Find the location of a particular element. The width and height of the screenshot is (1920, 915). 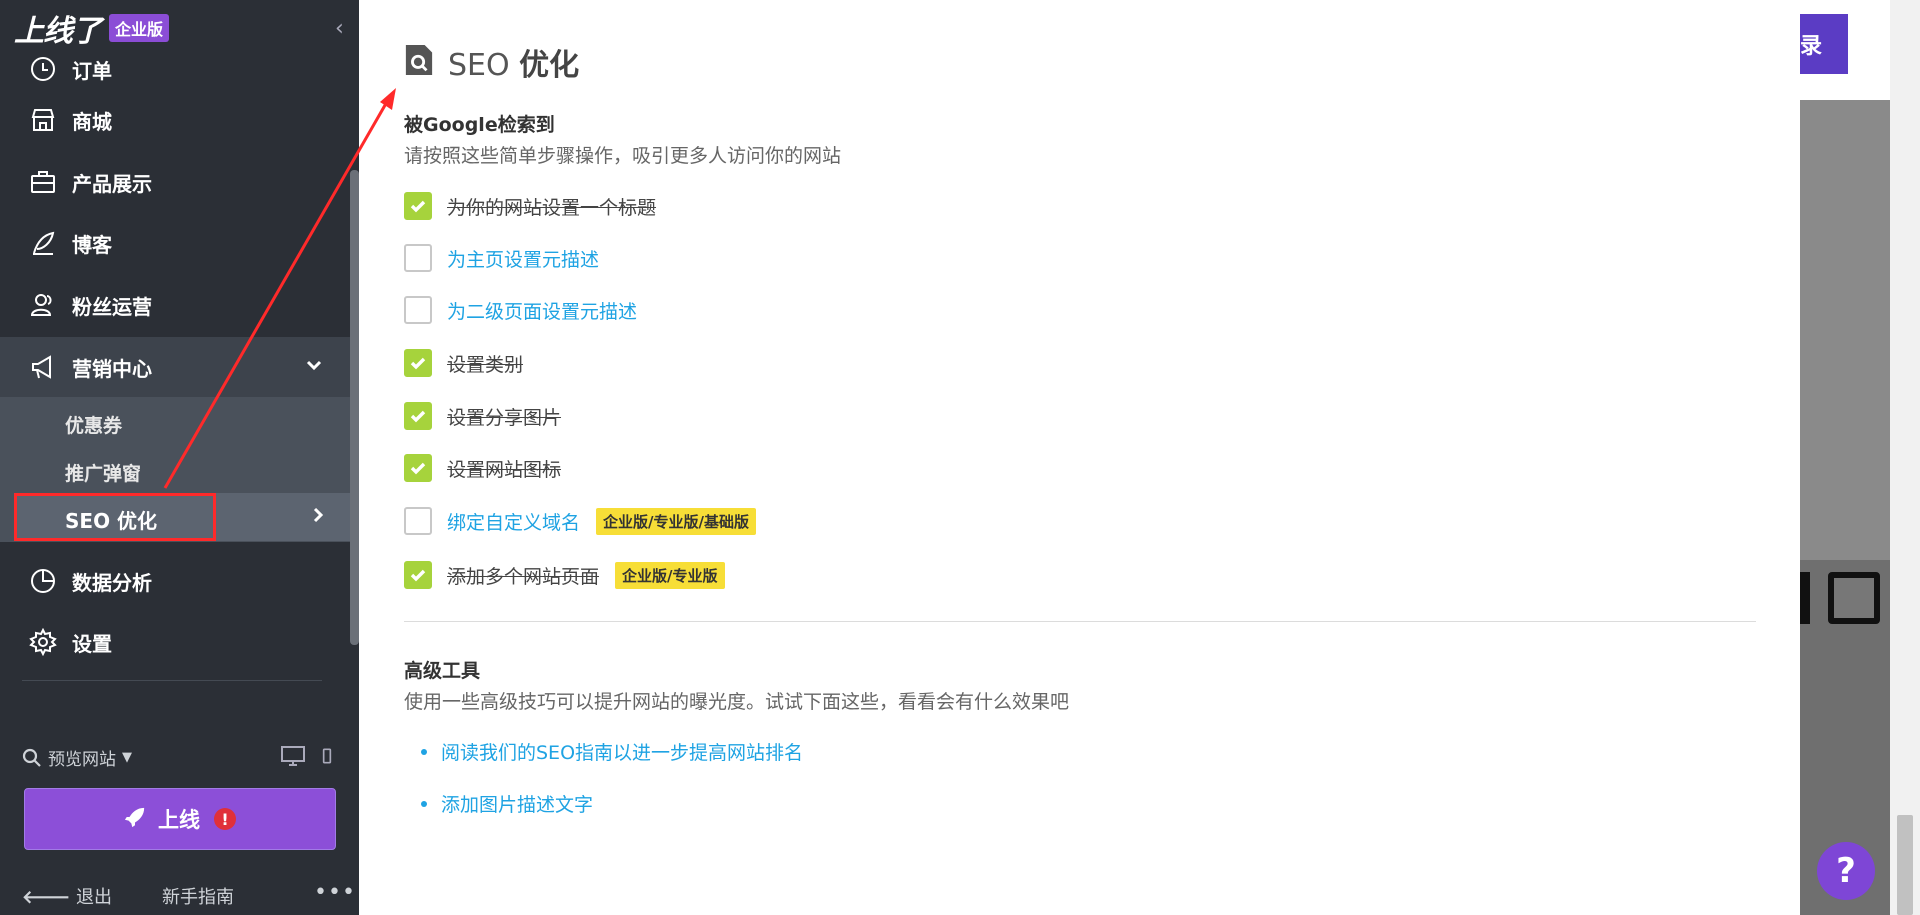

store-icon is located at coordinates (43, 120).